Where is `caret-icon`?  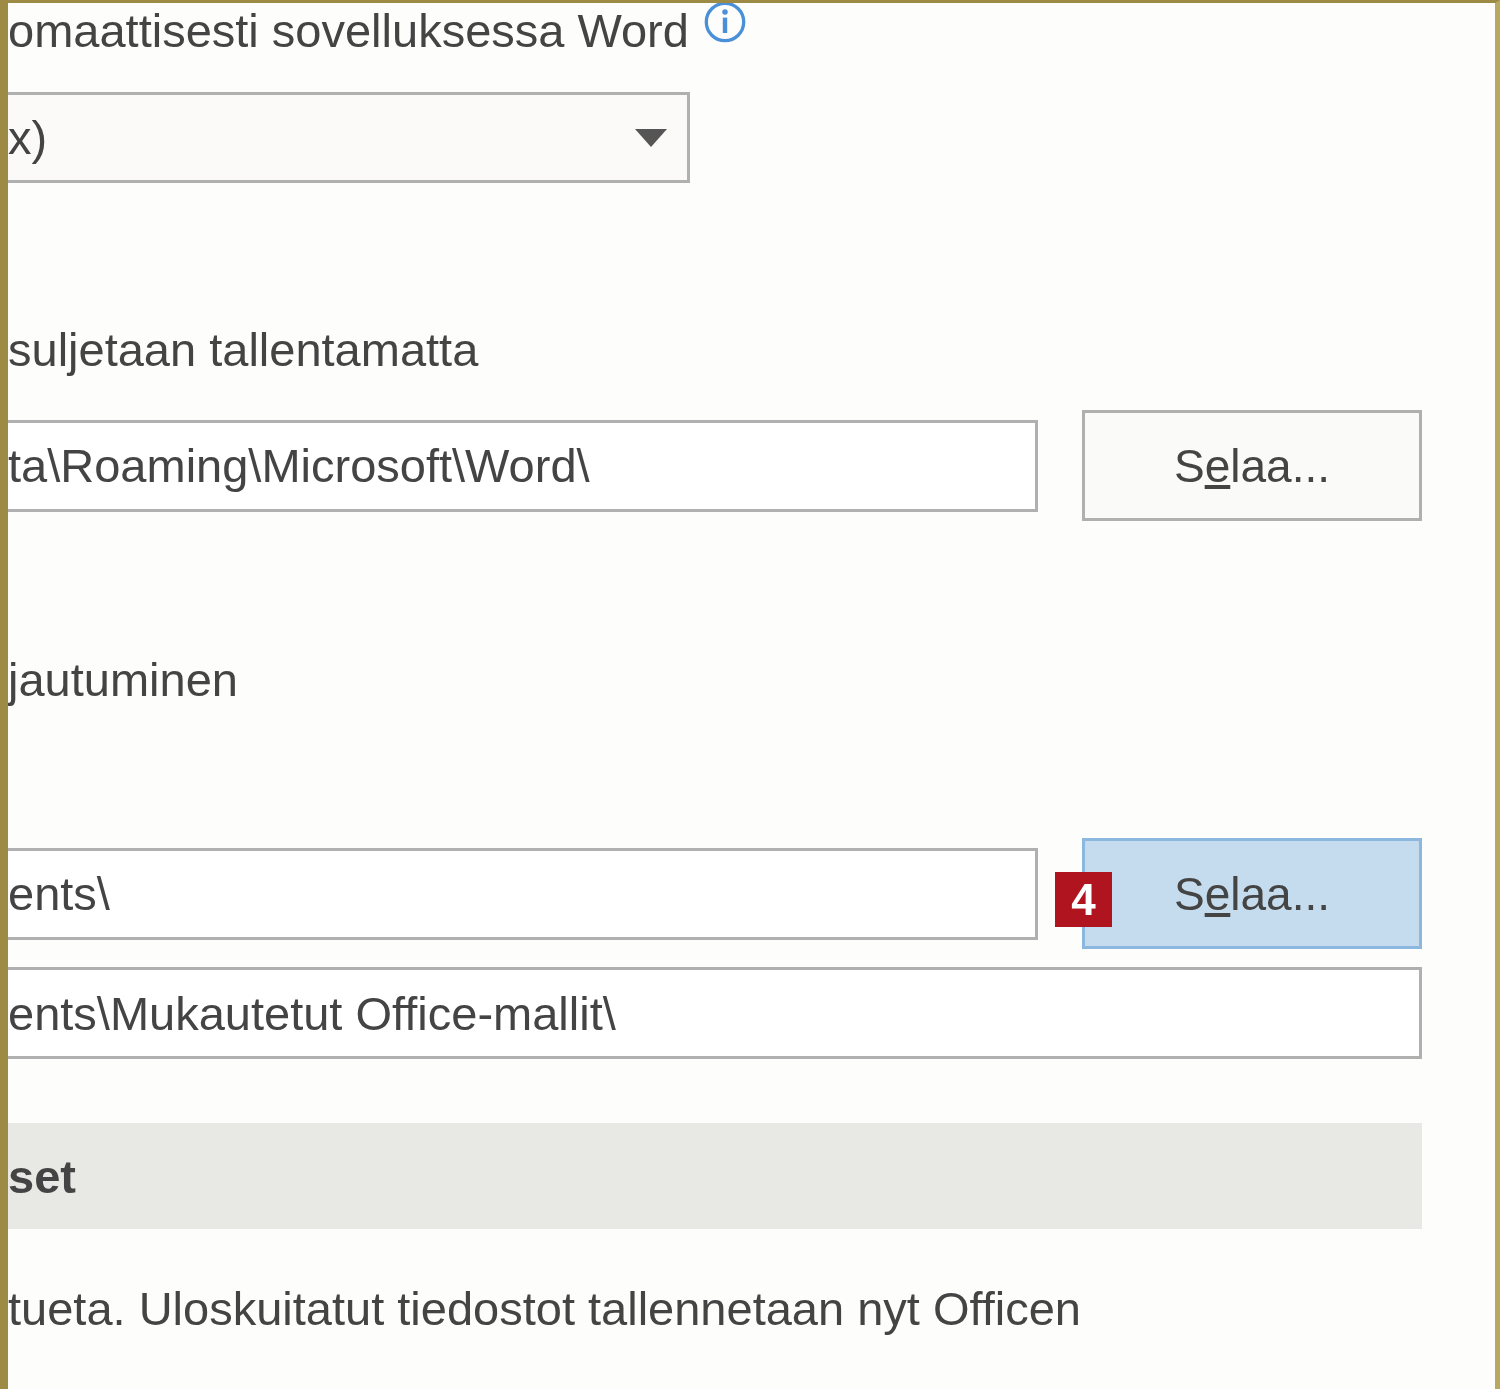
caret-icon is located at coordinates (651, 137).